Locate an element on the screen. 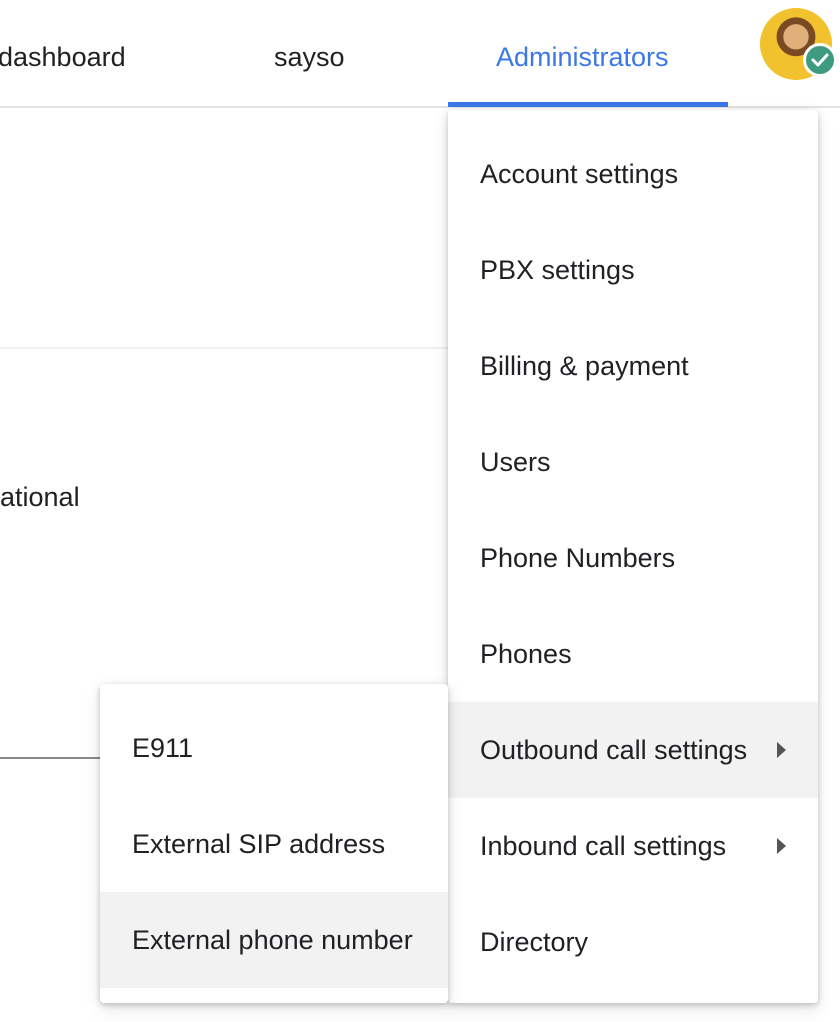 The height and width of the screenshot is (1022, 840). submenu-item-label: External SIP address is located at coordinates (259, 843).